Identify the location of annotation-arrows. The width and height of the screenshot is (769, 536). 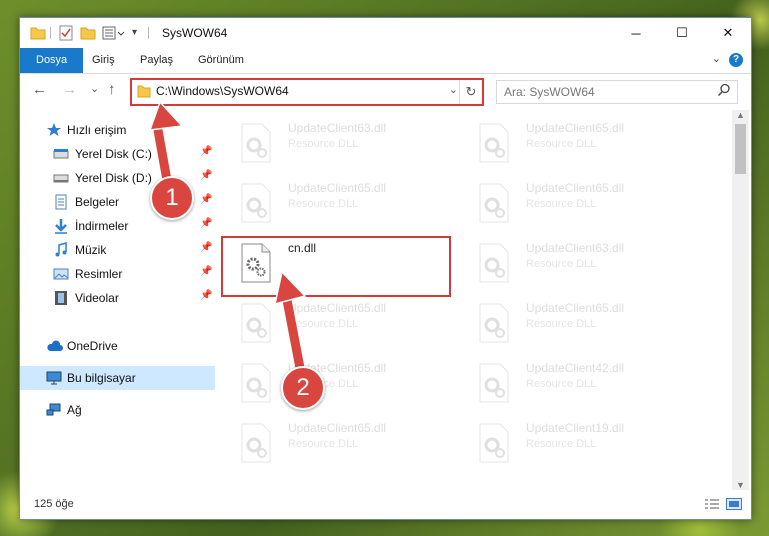
(227, 236).